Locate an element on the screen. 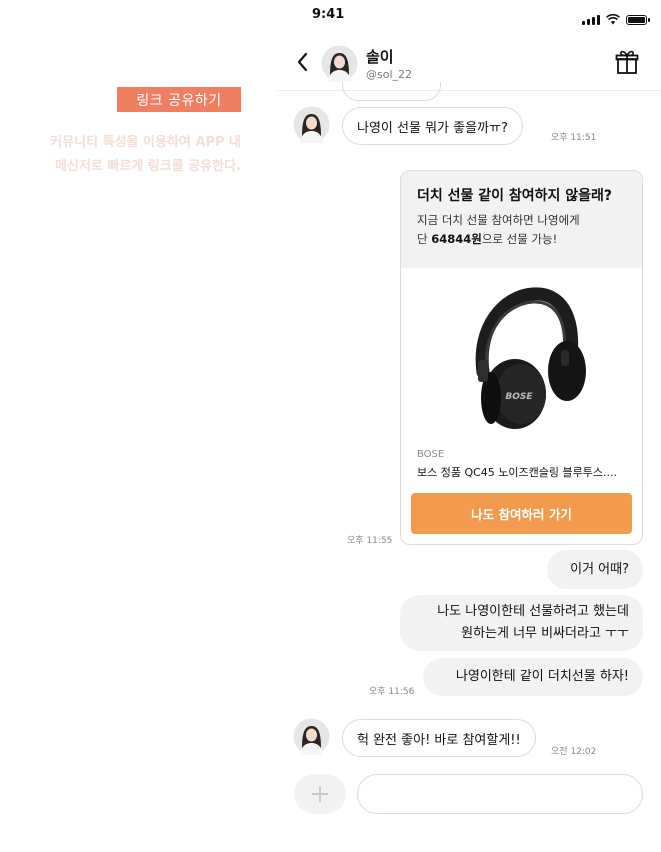 The image size is (661, 852). outgoing-message: 이거 어때? is located at coordinates (595, 569).